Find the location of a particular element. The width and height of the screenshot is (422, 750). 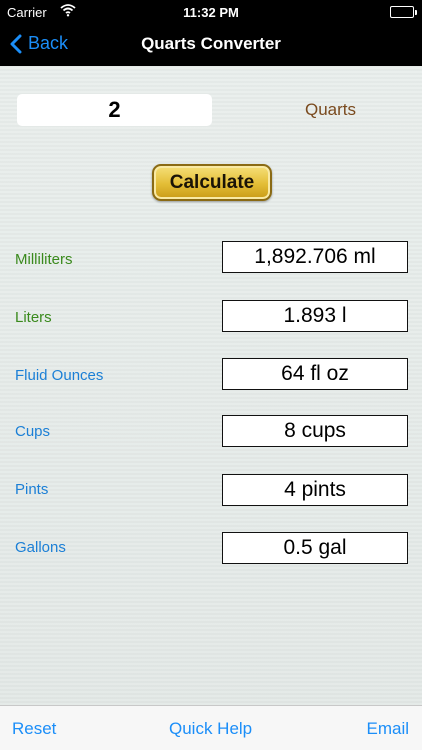

unit-label: Quarts is located at coordinates (331, 109).